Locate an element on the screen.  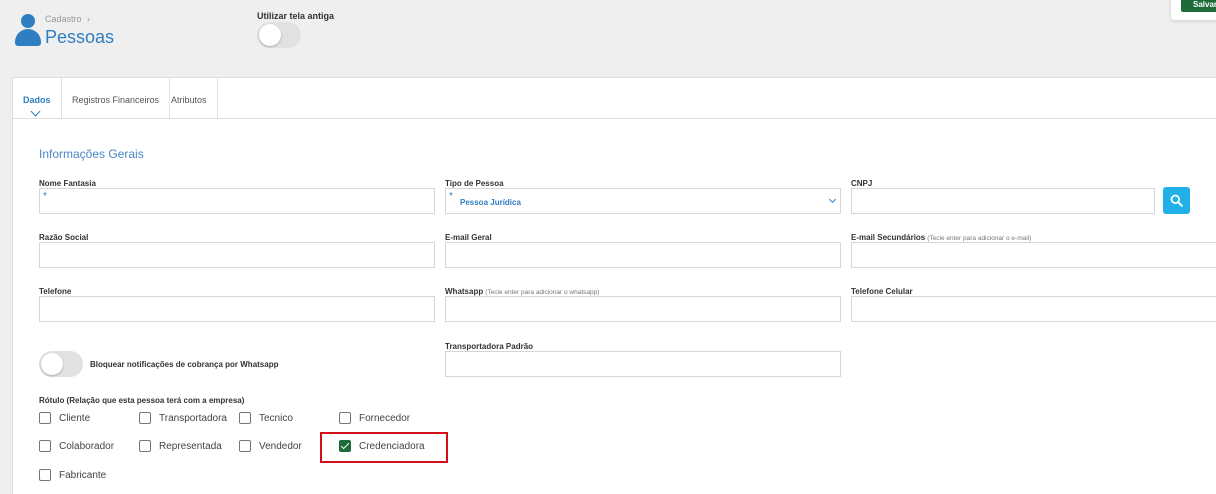
checkbox-transportadora is located at coordinates (145, 418).